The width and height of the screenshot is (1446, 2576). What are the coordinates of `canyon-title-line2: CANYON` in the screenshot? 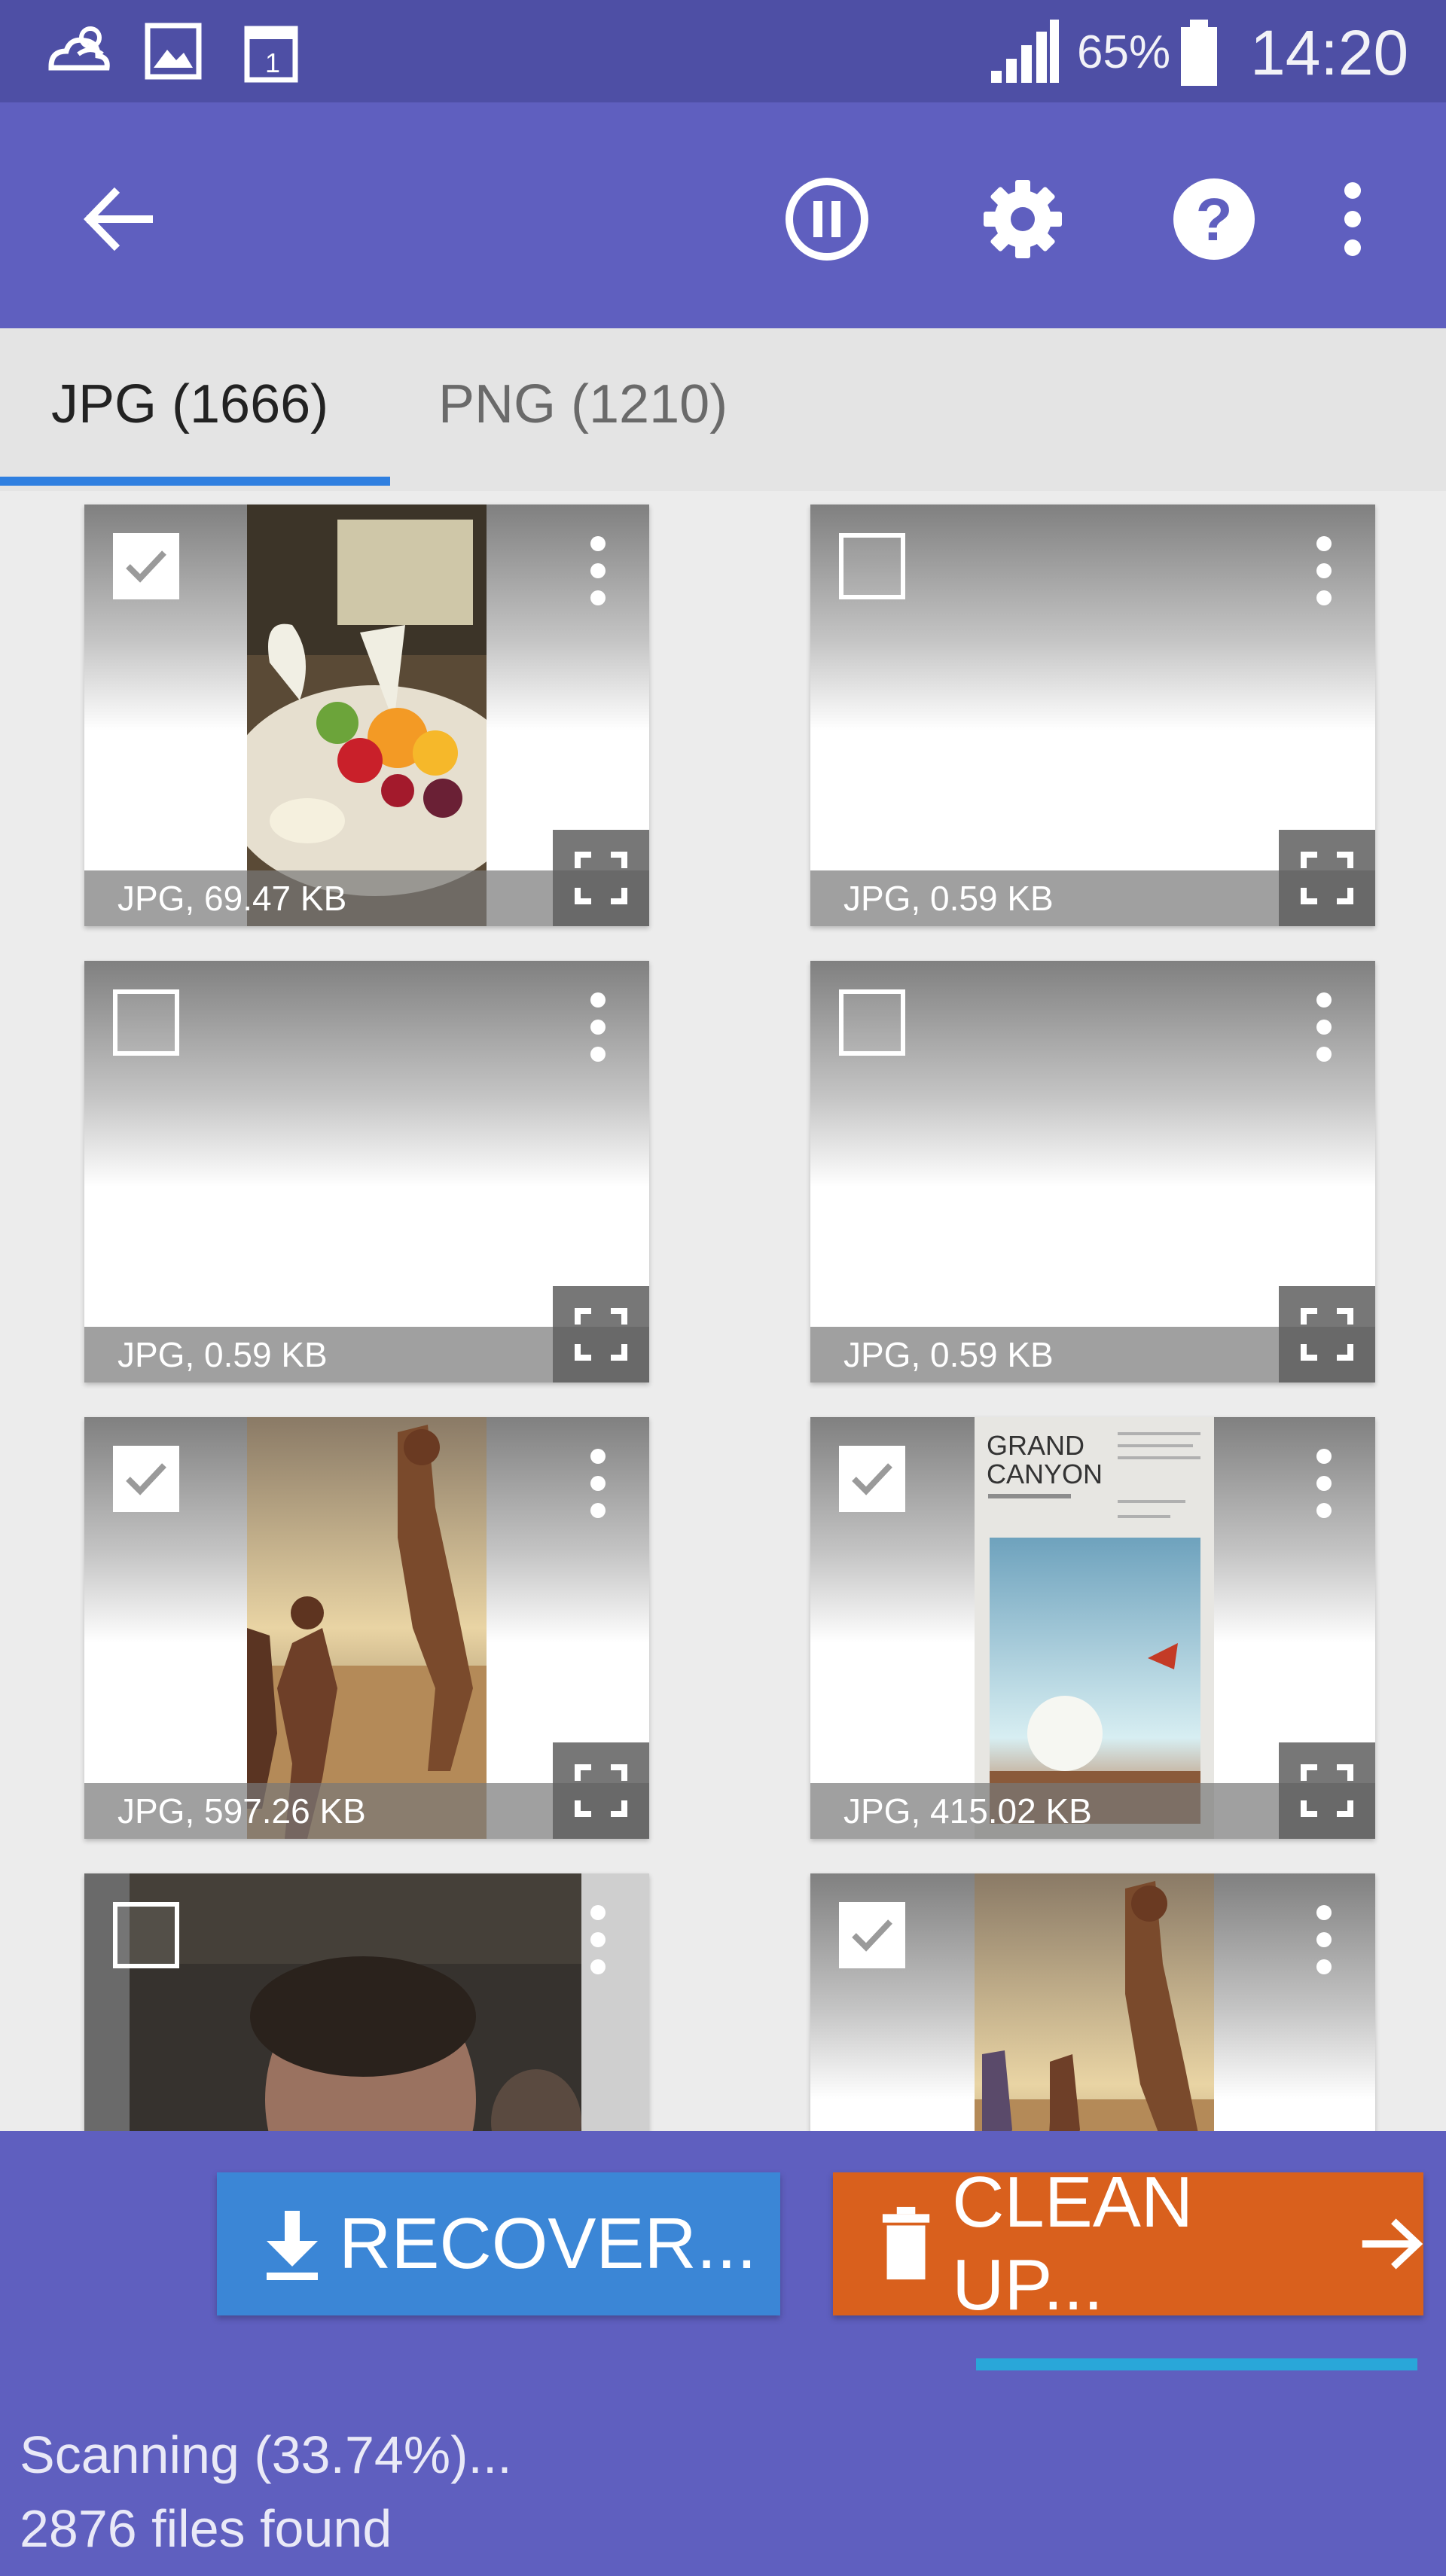 It's located at (1045, 1474).